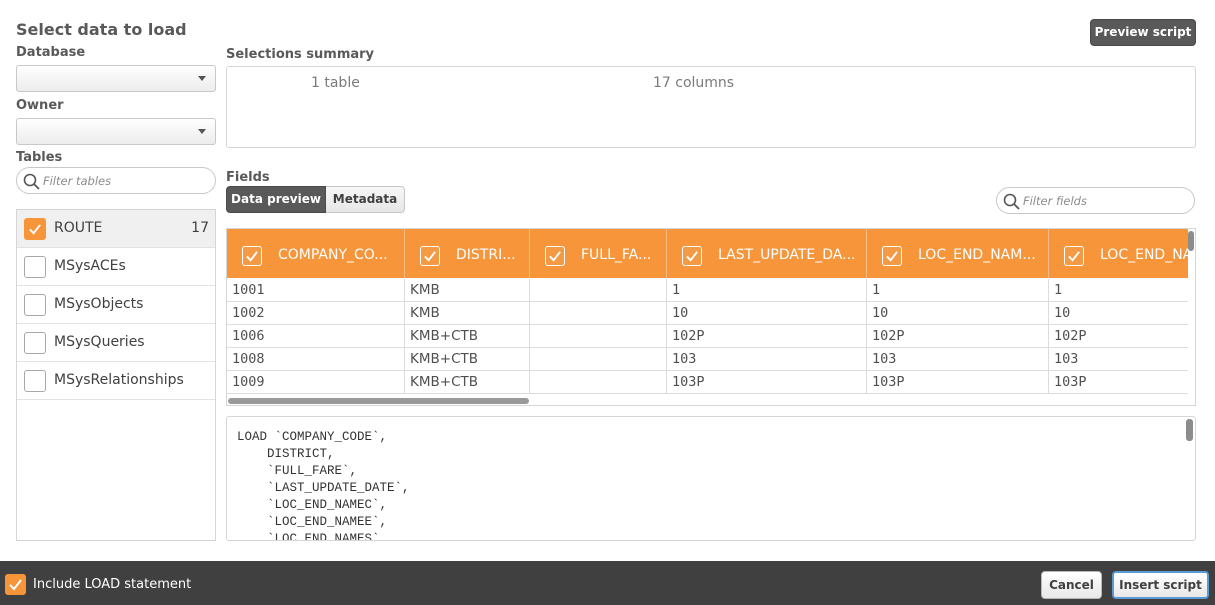  I want to click on filter-tables-input, so click(123, 180).